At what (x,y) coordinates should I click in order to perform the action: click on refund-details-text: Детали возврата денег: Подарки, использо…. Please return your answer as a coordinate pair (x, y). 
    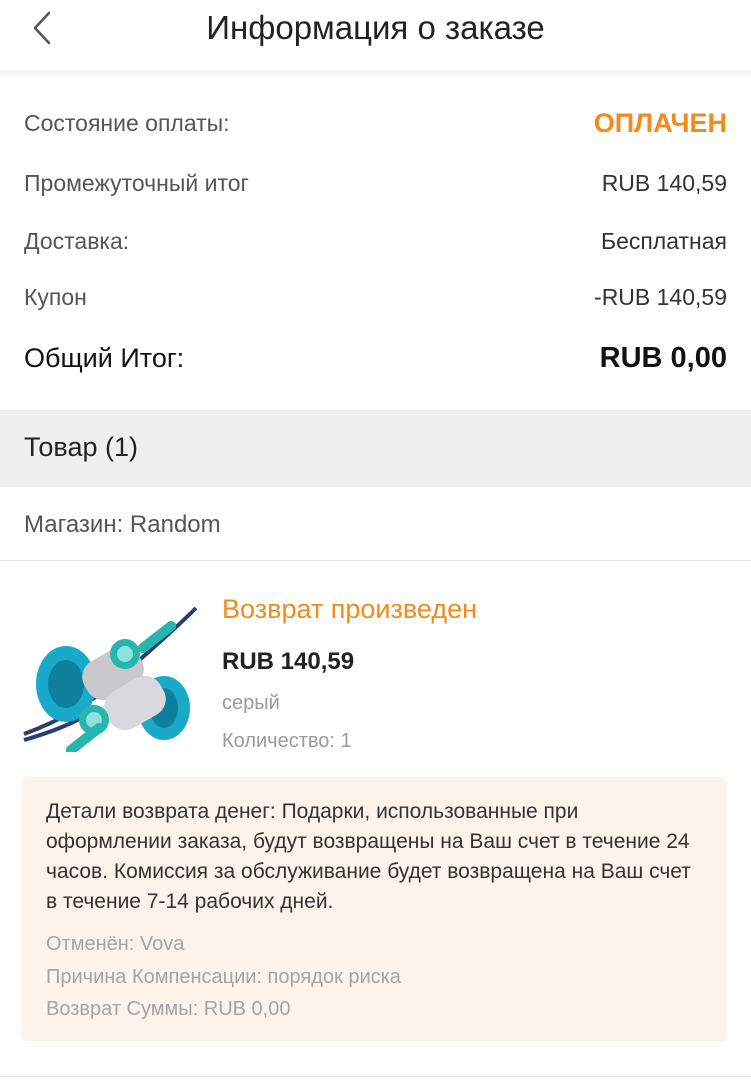
    Looking at the image, I should click on (368, 856).